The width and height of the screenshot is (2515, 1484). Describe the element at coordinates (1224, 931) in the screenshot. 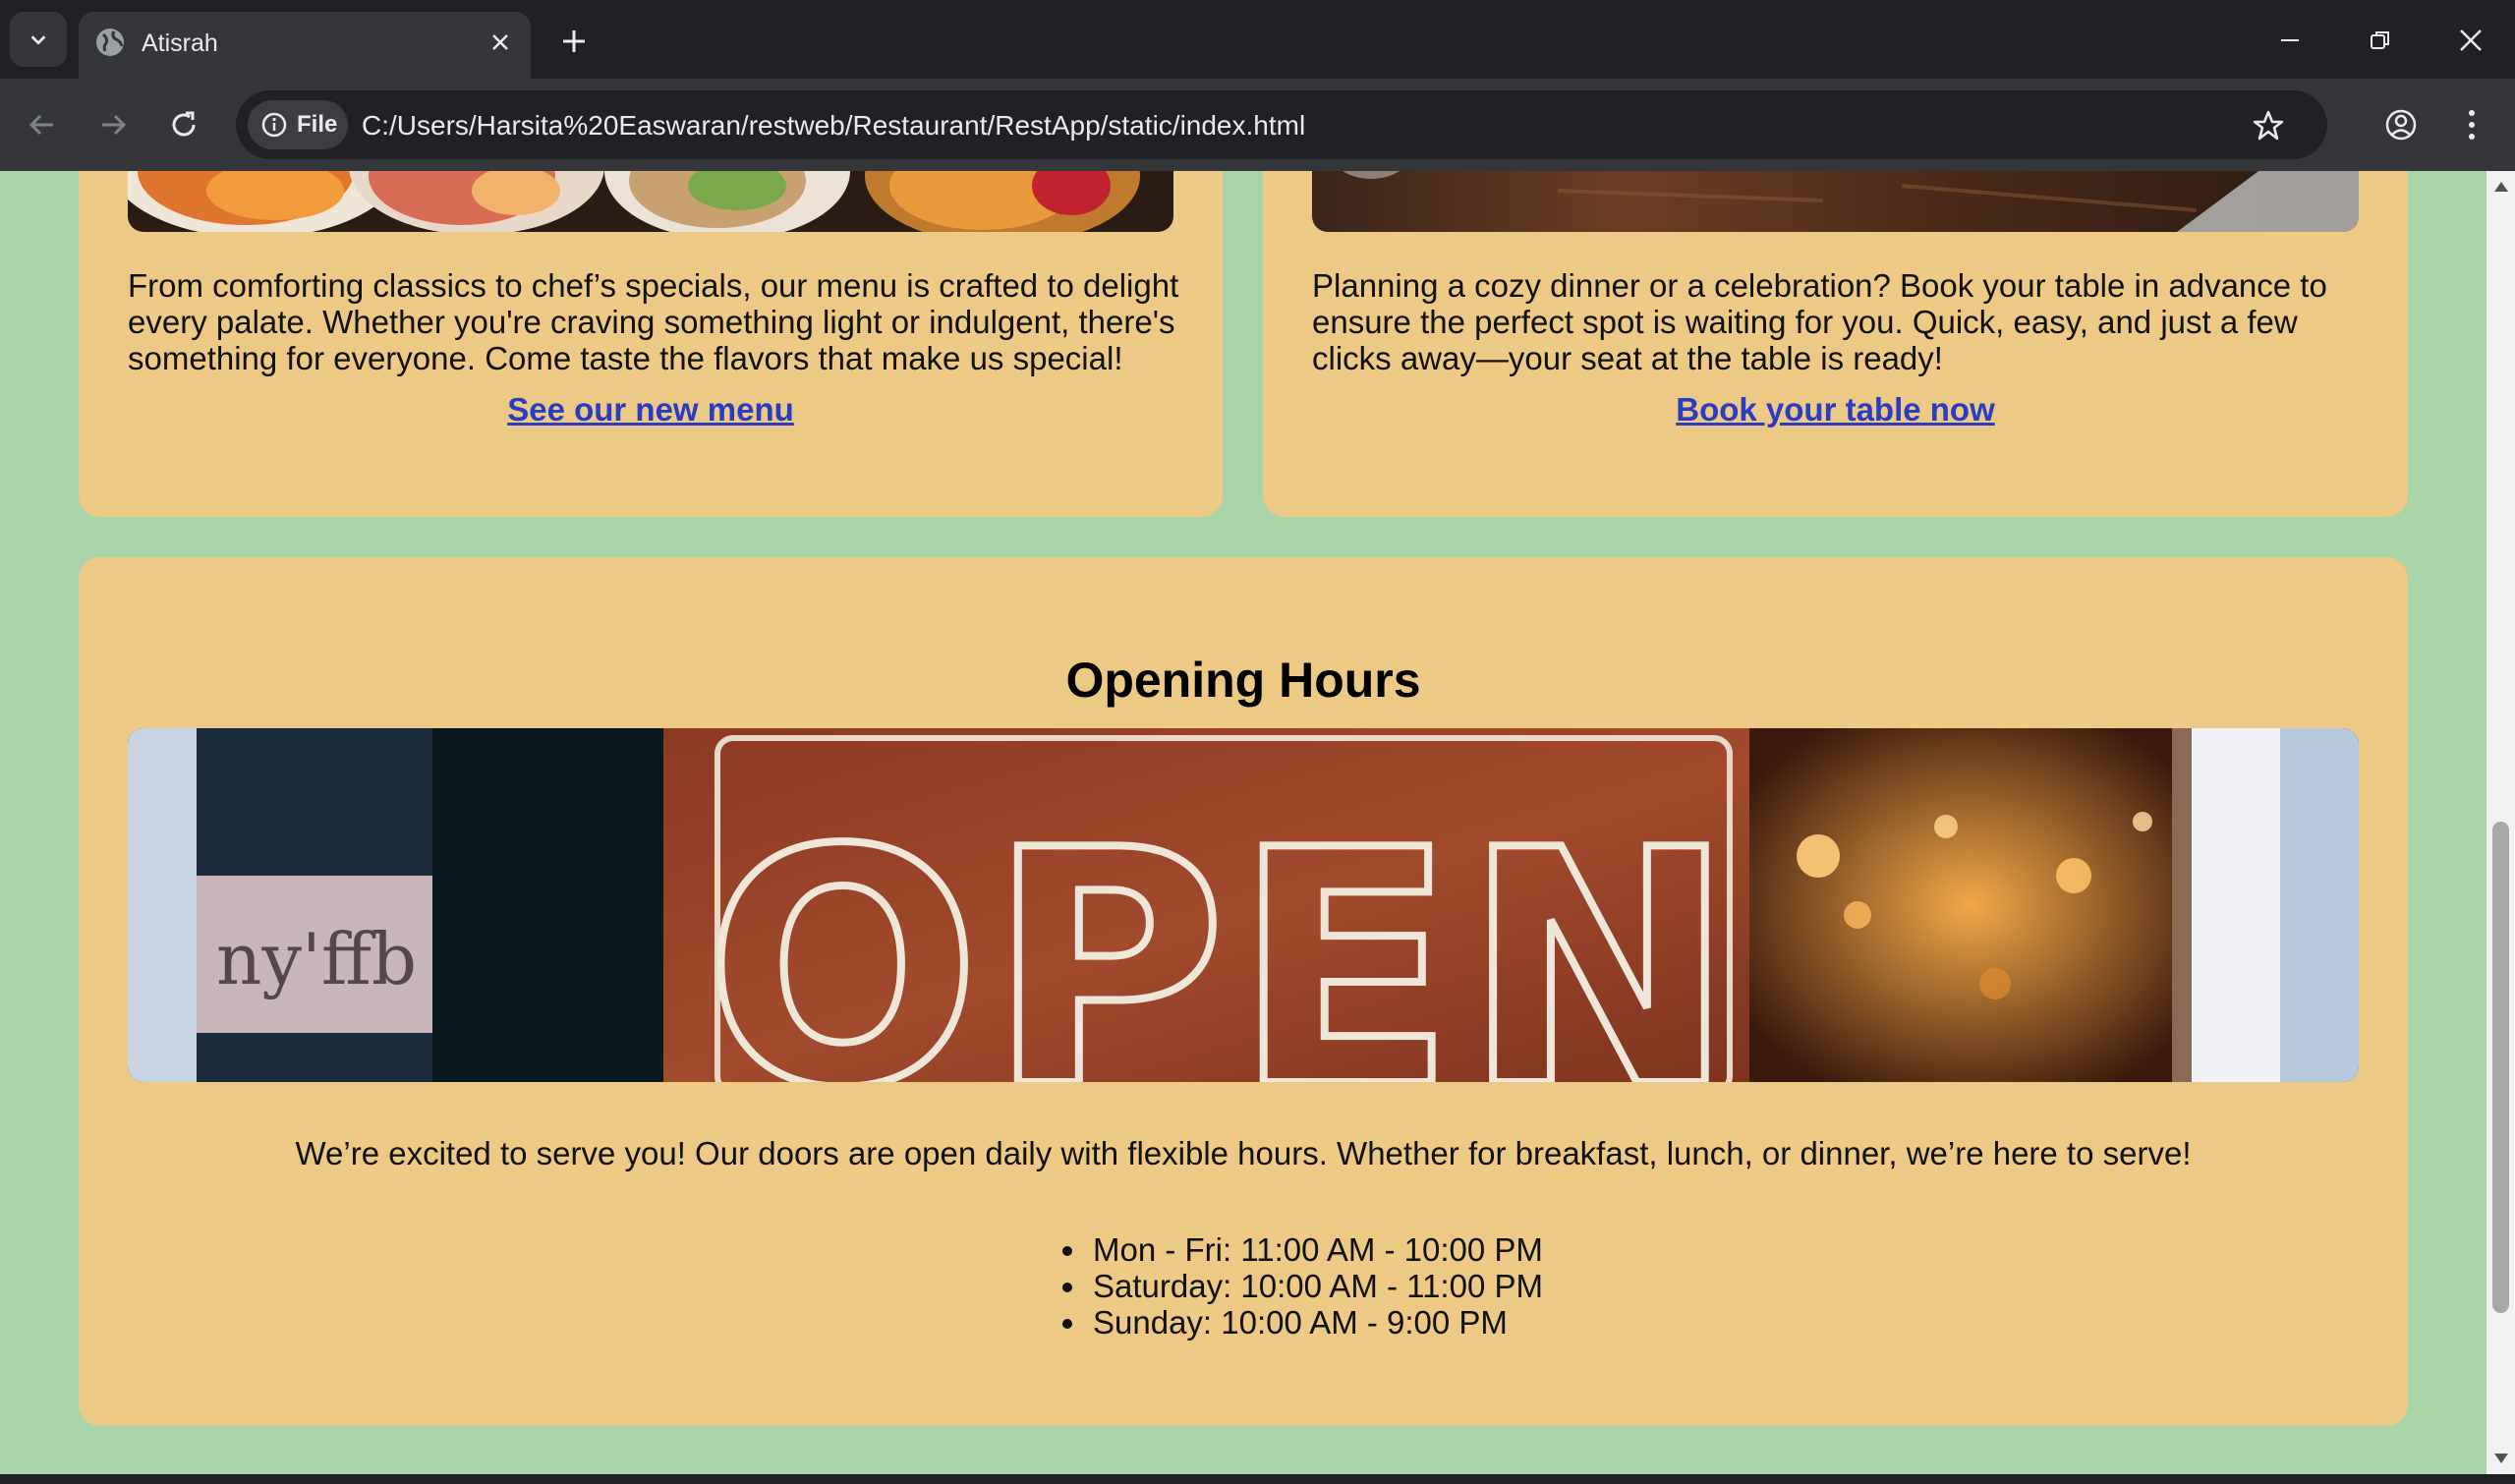

I see `open-sign-text: OPEN` at that location.